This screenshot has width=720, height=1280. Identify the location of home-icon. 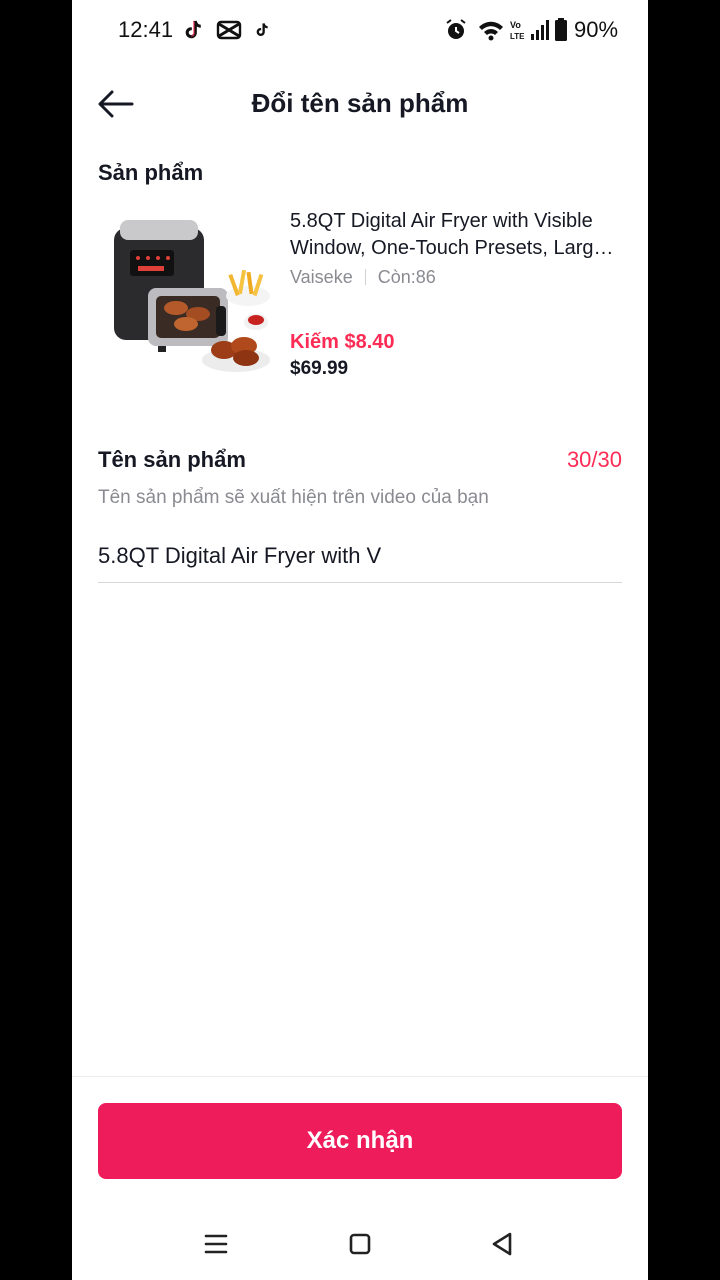
(360, 1244).